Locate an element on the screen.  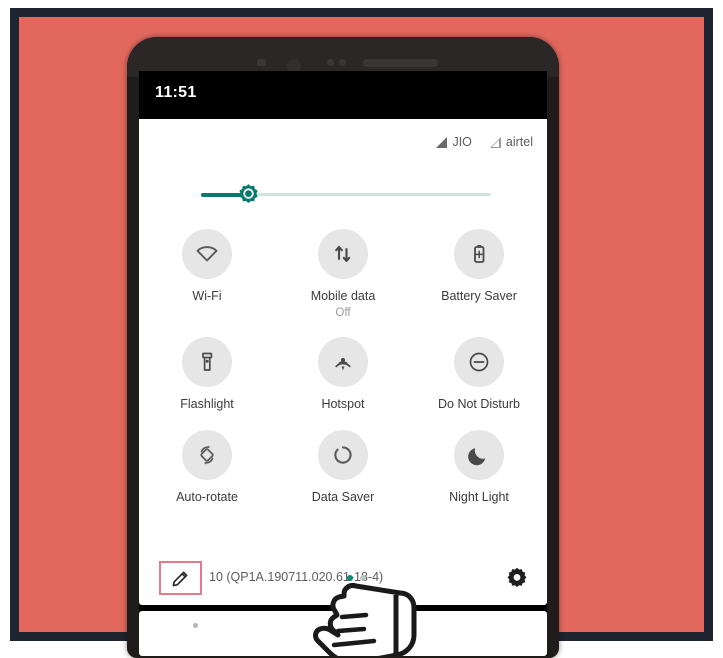
night-light-icon is located at coordinates (479, 455).